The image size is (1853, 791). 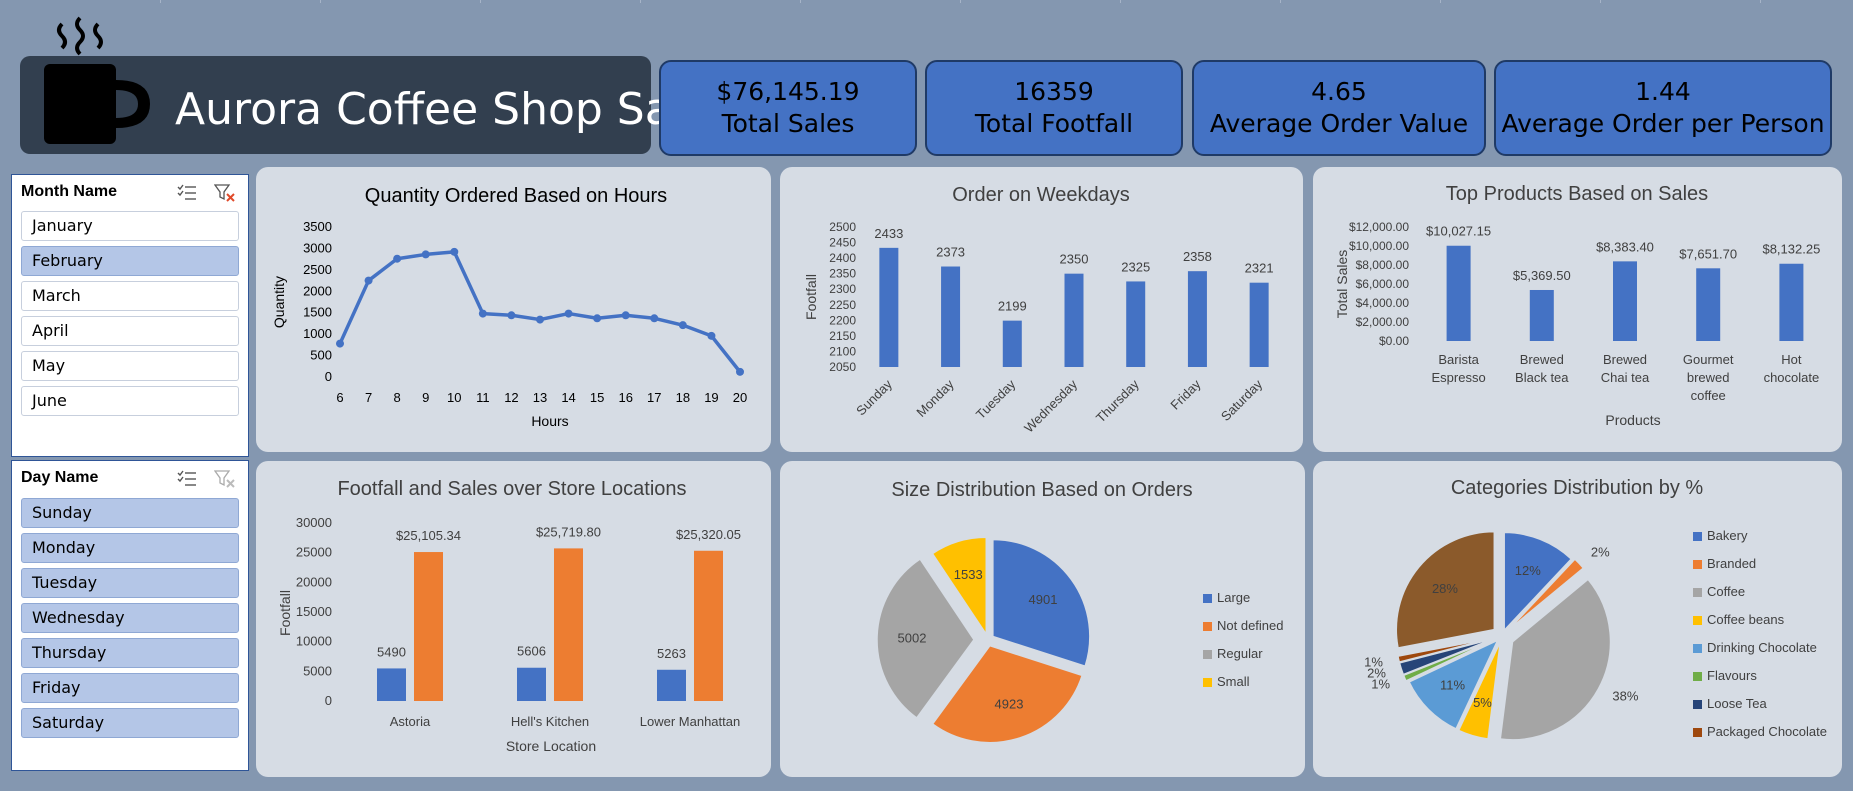 I want to click on y-tick-label: 3500, so click(x=317, y=226).